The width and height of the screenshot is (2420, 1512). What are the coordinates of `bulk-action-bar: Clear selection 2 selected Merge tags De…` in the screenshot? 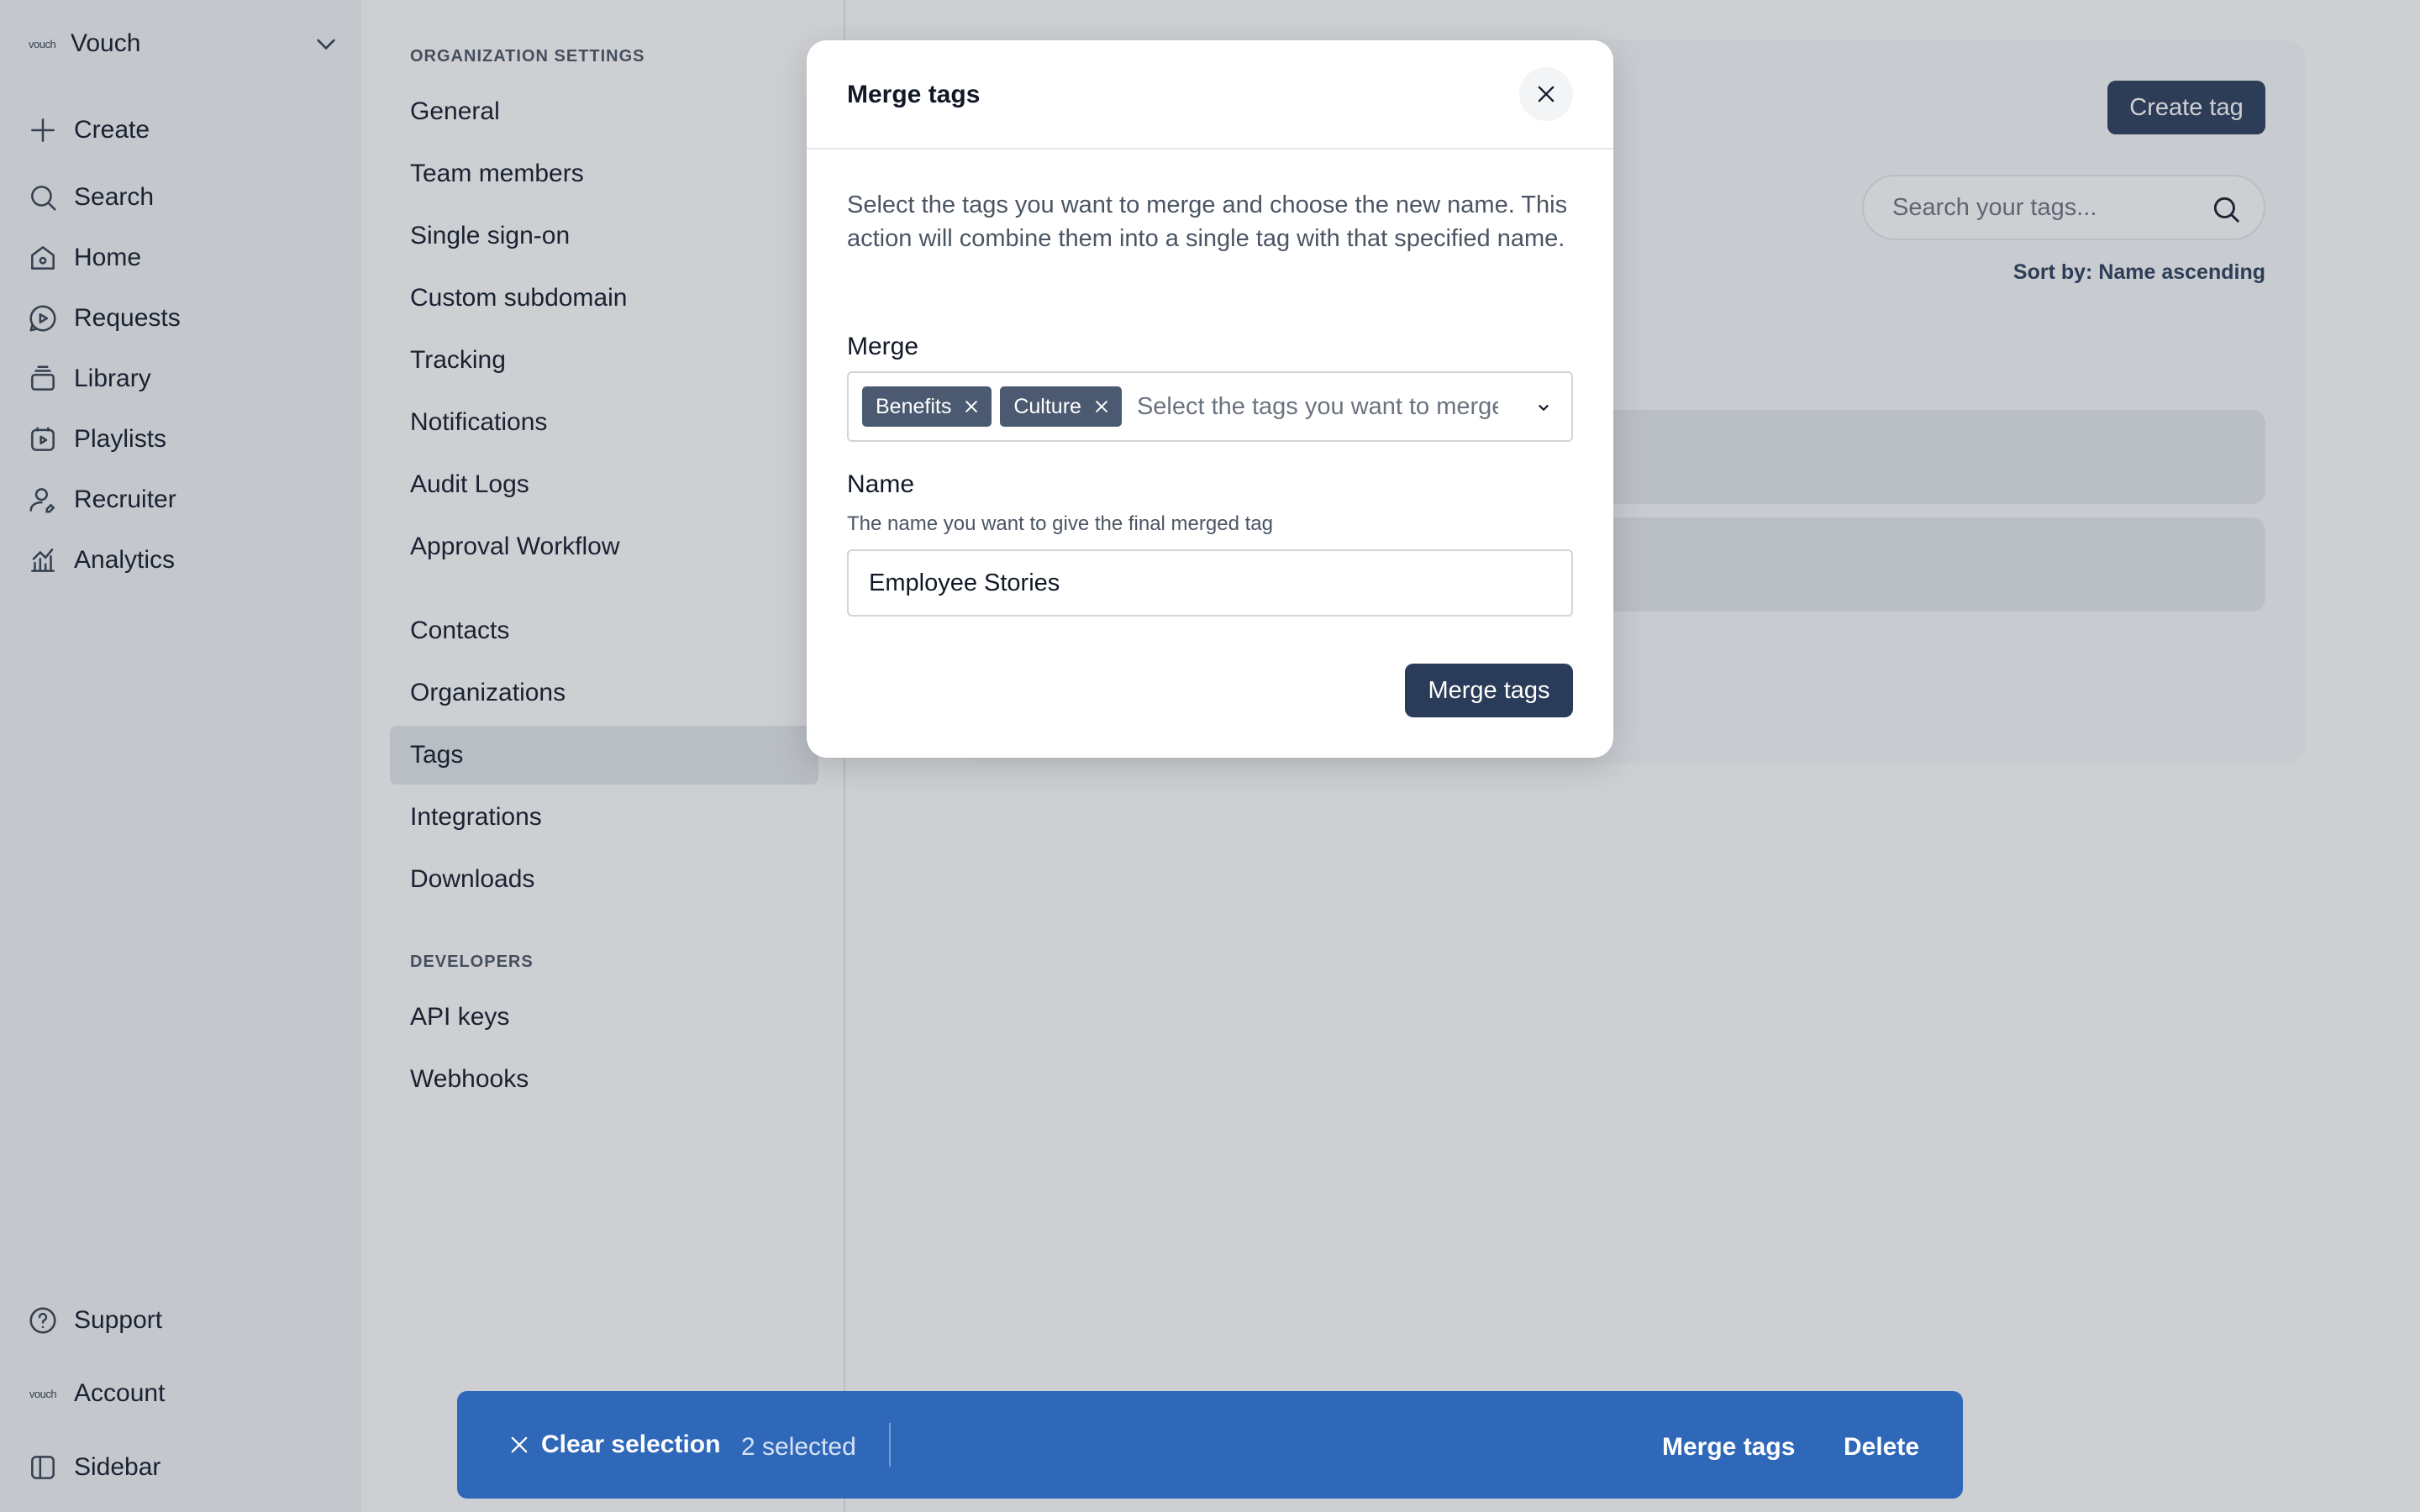 It's located at (1210, 1445).